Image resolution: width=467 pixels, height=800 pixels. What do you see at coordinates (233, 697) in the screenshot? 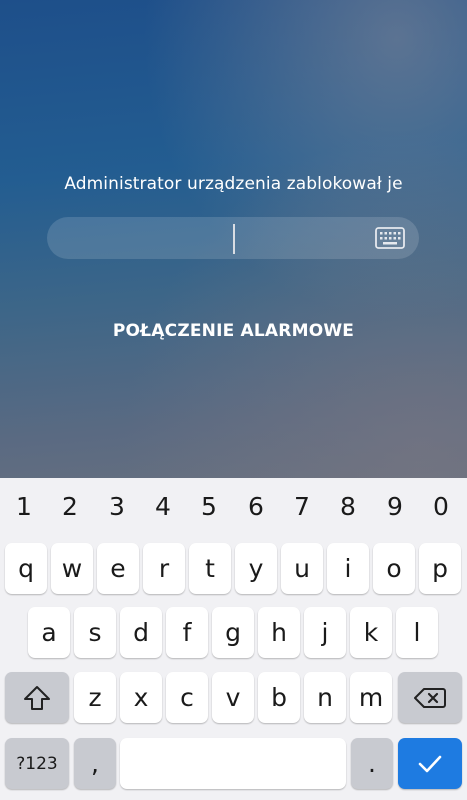
I see `letter-key: v` at bounding box center [233, 697].